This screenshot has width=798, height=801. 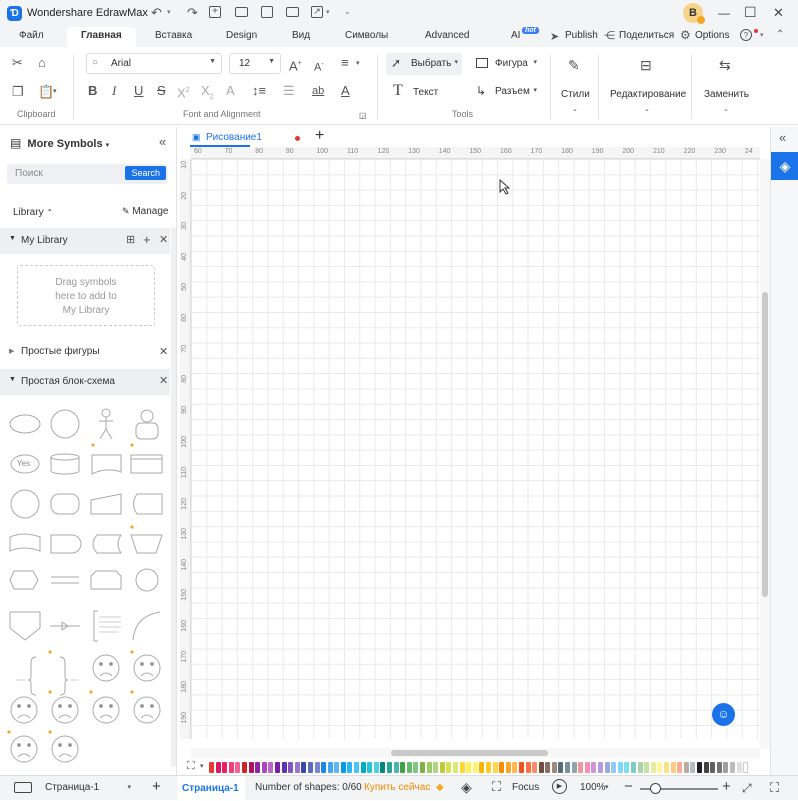 I want to click on publish-icon: ➤, so click(x=554, y=36).